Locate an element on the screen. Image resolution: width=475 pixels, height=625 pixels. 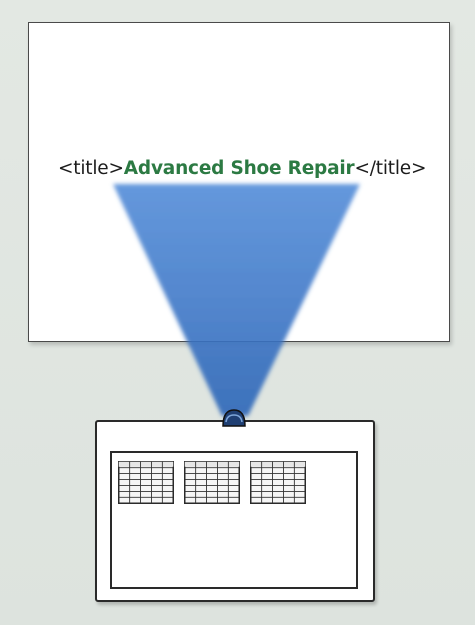
title-open-tag: <title> is located at coordinates (91, 168).